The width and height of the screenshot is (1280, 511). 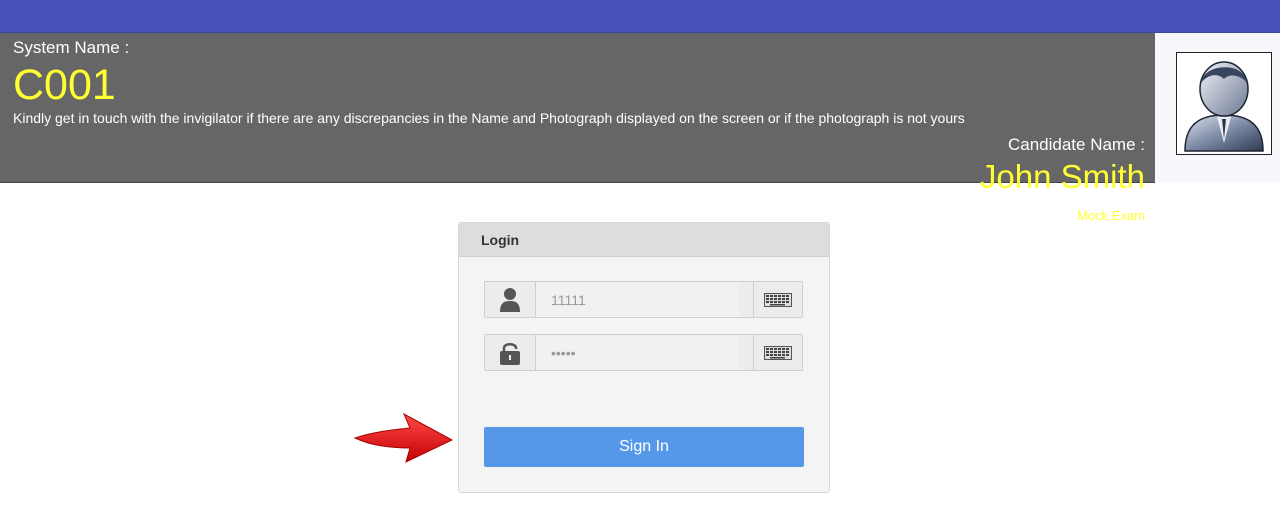 What do you see at coordinates (64, 85) in the screenshot?
I see `system-name-value: C001` at bounding box center [64, 85].